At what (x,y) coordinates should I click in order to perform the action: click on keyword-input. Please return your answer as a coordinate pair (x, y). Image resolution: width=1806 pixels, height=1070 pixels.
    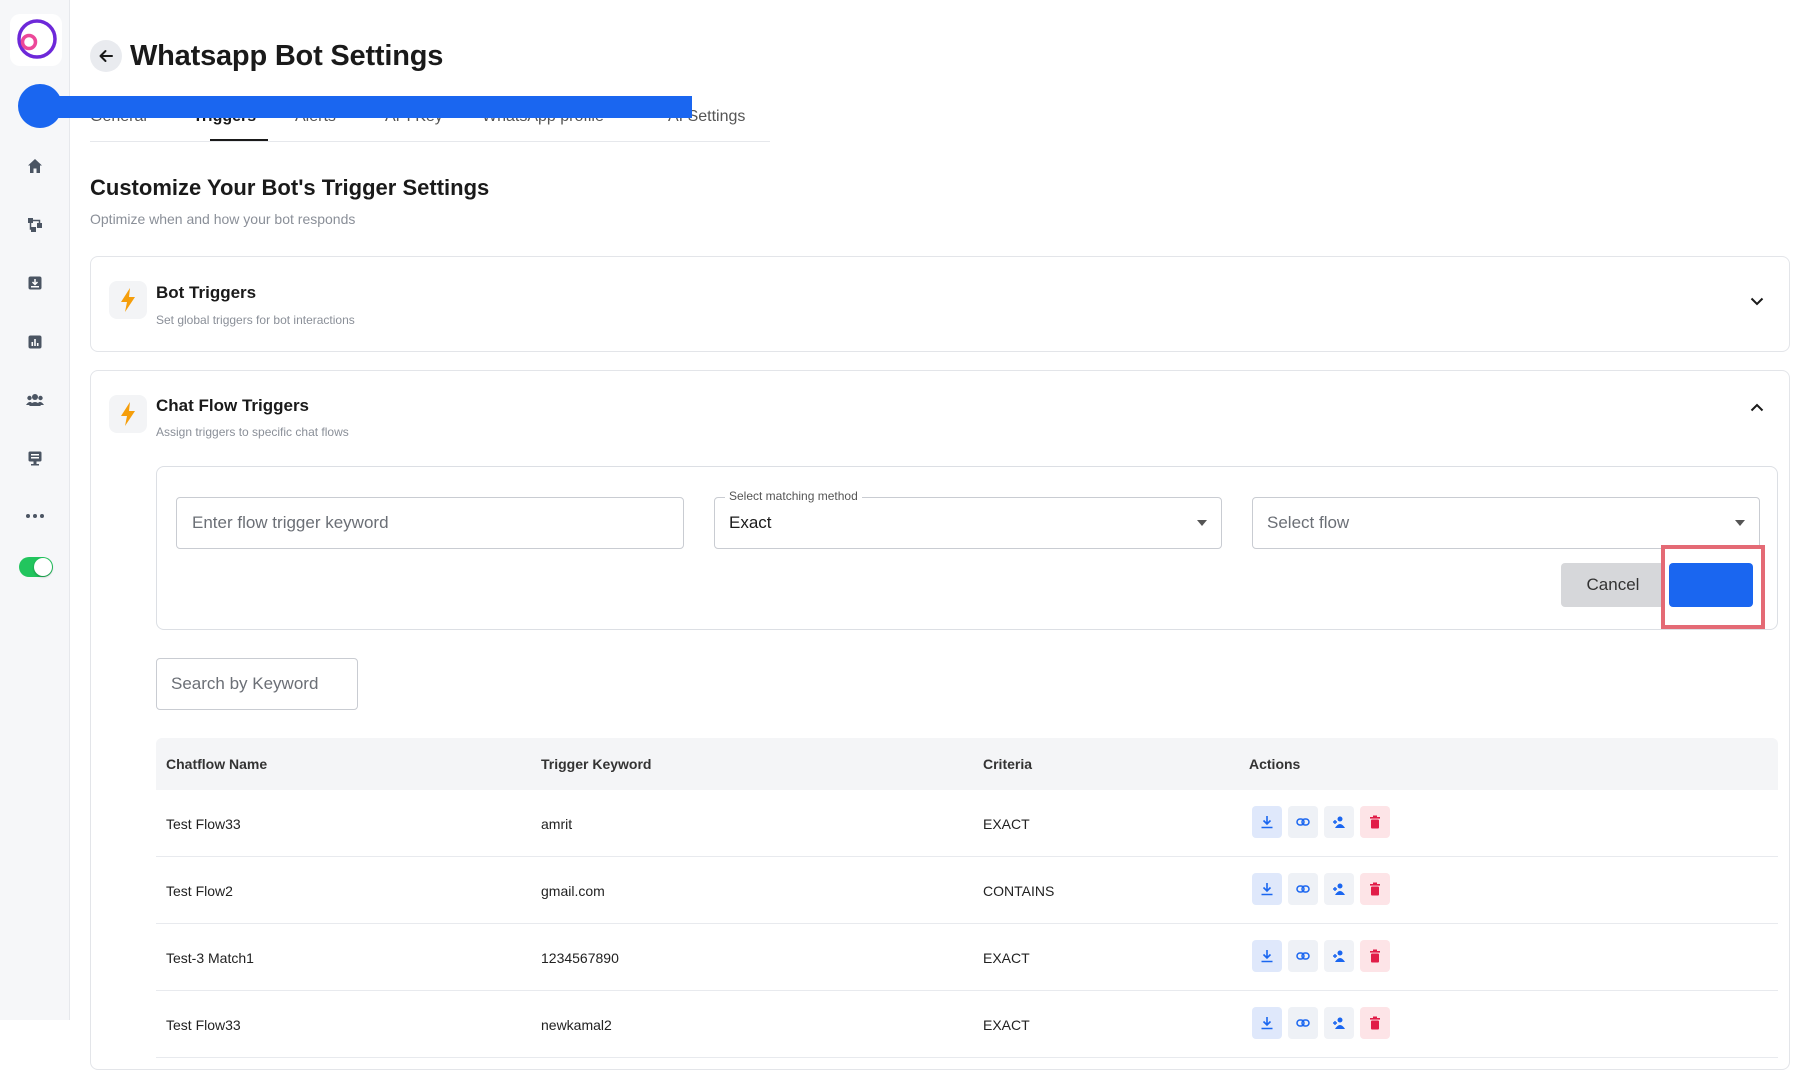
    Looking at the image, I should click on (430, 523).